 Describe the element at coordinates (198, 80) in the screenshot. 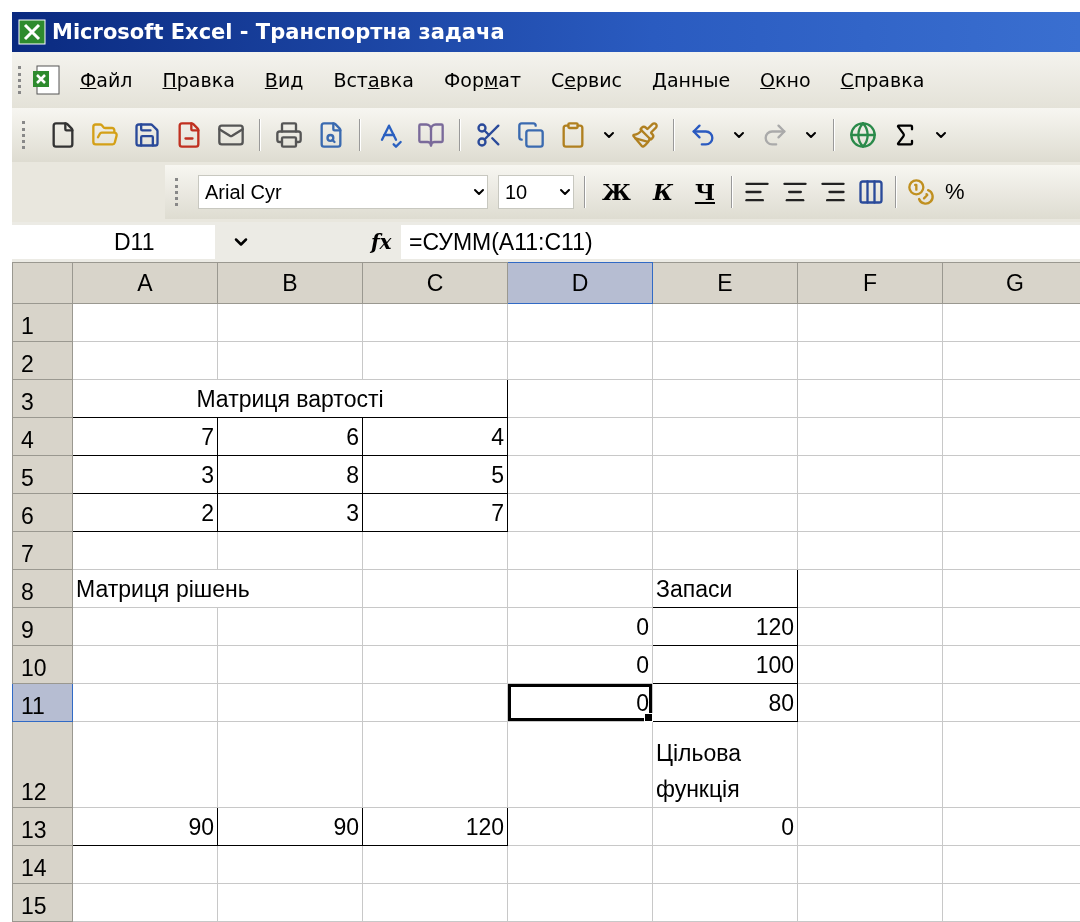

I see `menu-item: Правка` at that location.